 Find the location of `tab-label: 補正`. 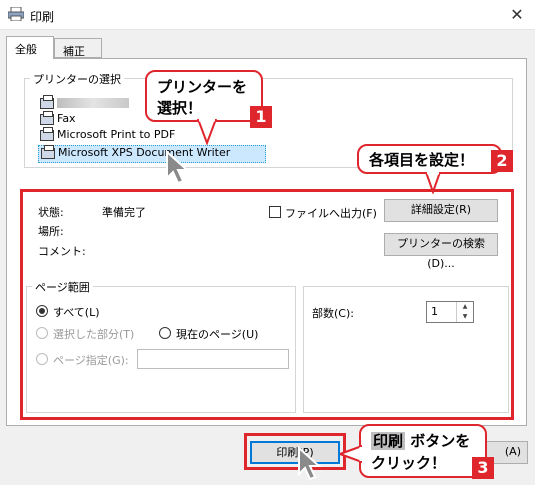

tab-label: 補正 is located at coordinates (74, 51).